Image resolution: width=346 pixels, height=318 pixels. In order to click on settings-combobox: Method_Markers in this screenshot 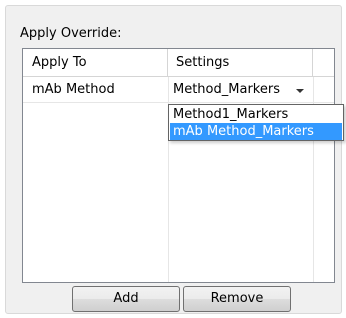, I will do `click(240, 90)`.